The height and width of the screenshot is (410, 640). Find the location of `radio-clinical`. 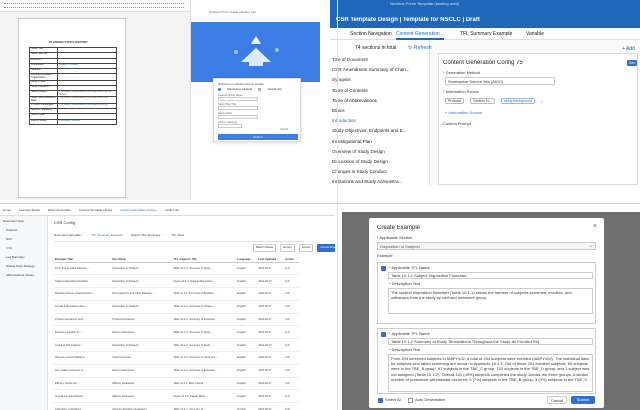

radio-clinical is located at coordinates (260, 90).